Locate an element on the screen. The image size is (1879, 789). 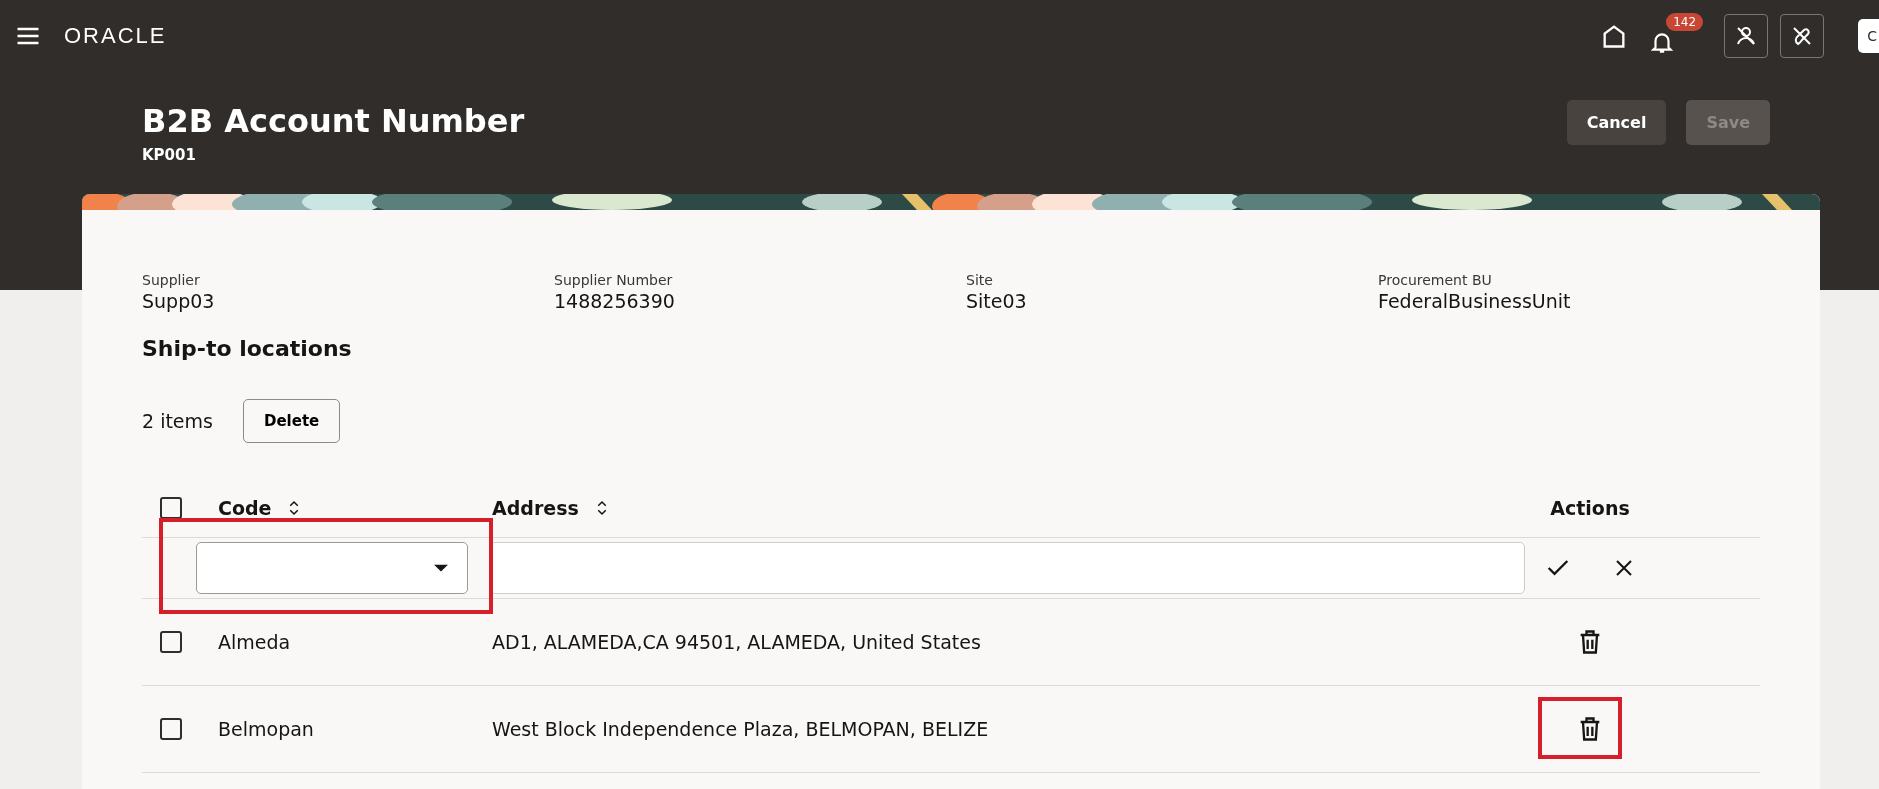
column-header: Address is located at coordinates (551, 508).